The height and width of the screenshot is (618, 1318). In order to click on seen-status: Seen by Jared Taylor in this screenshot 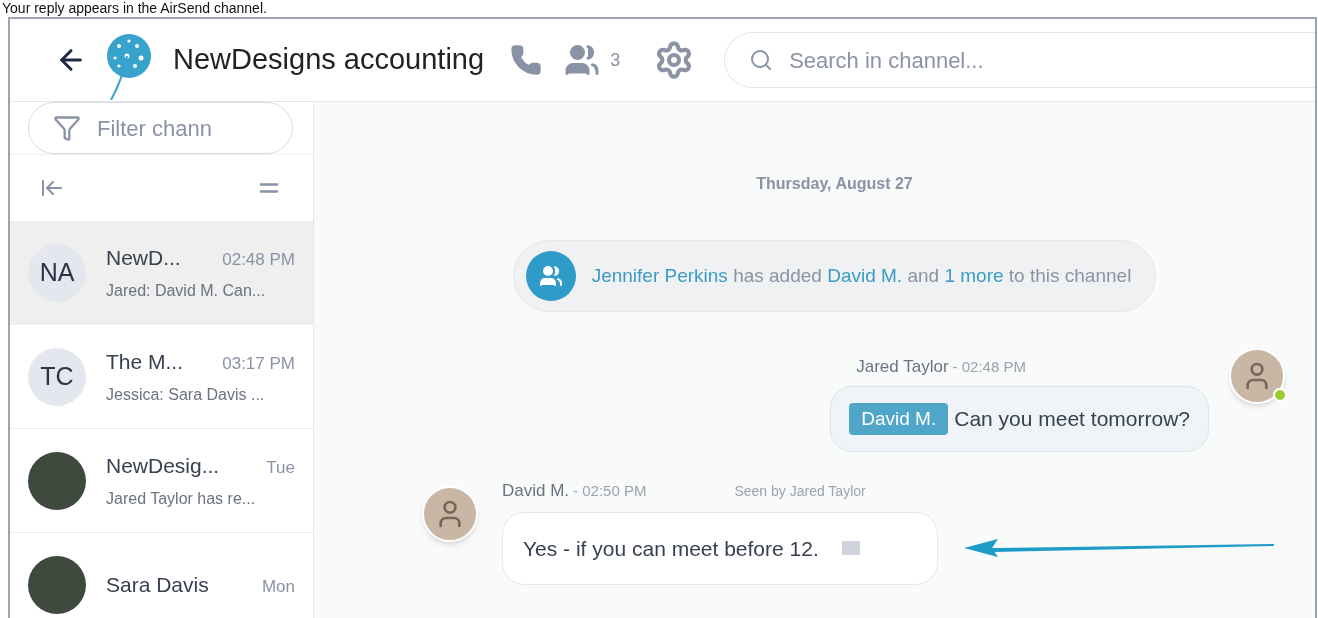, I will do `click(800, 491)`.